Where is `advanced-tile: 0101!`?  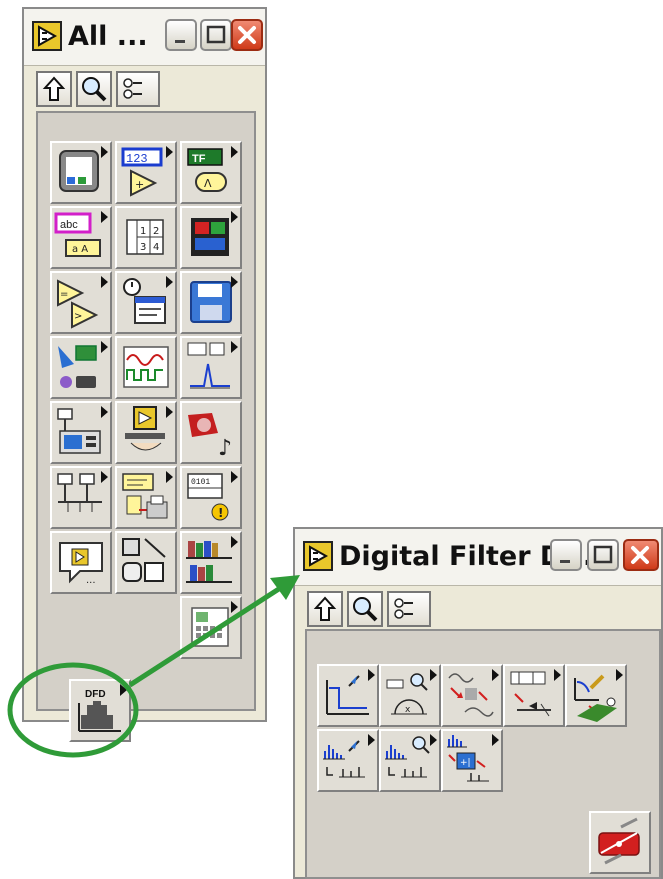 advanced-tile: 0101! is located at coordinates (211, 497).